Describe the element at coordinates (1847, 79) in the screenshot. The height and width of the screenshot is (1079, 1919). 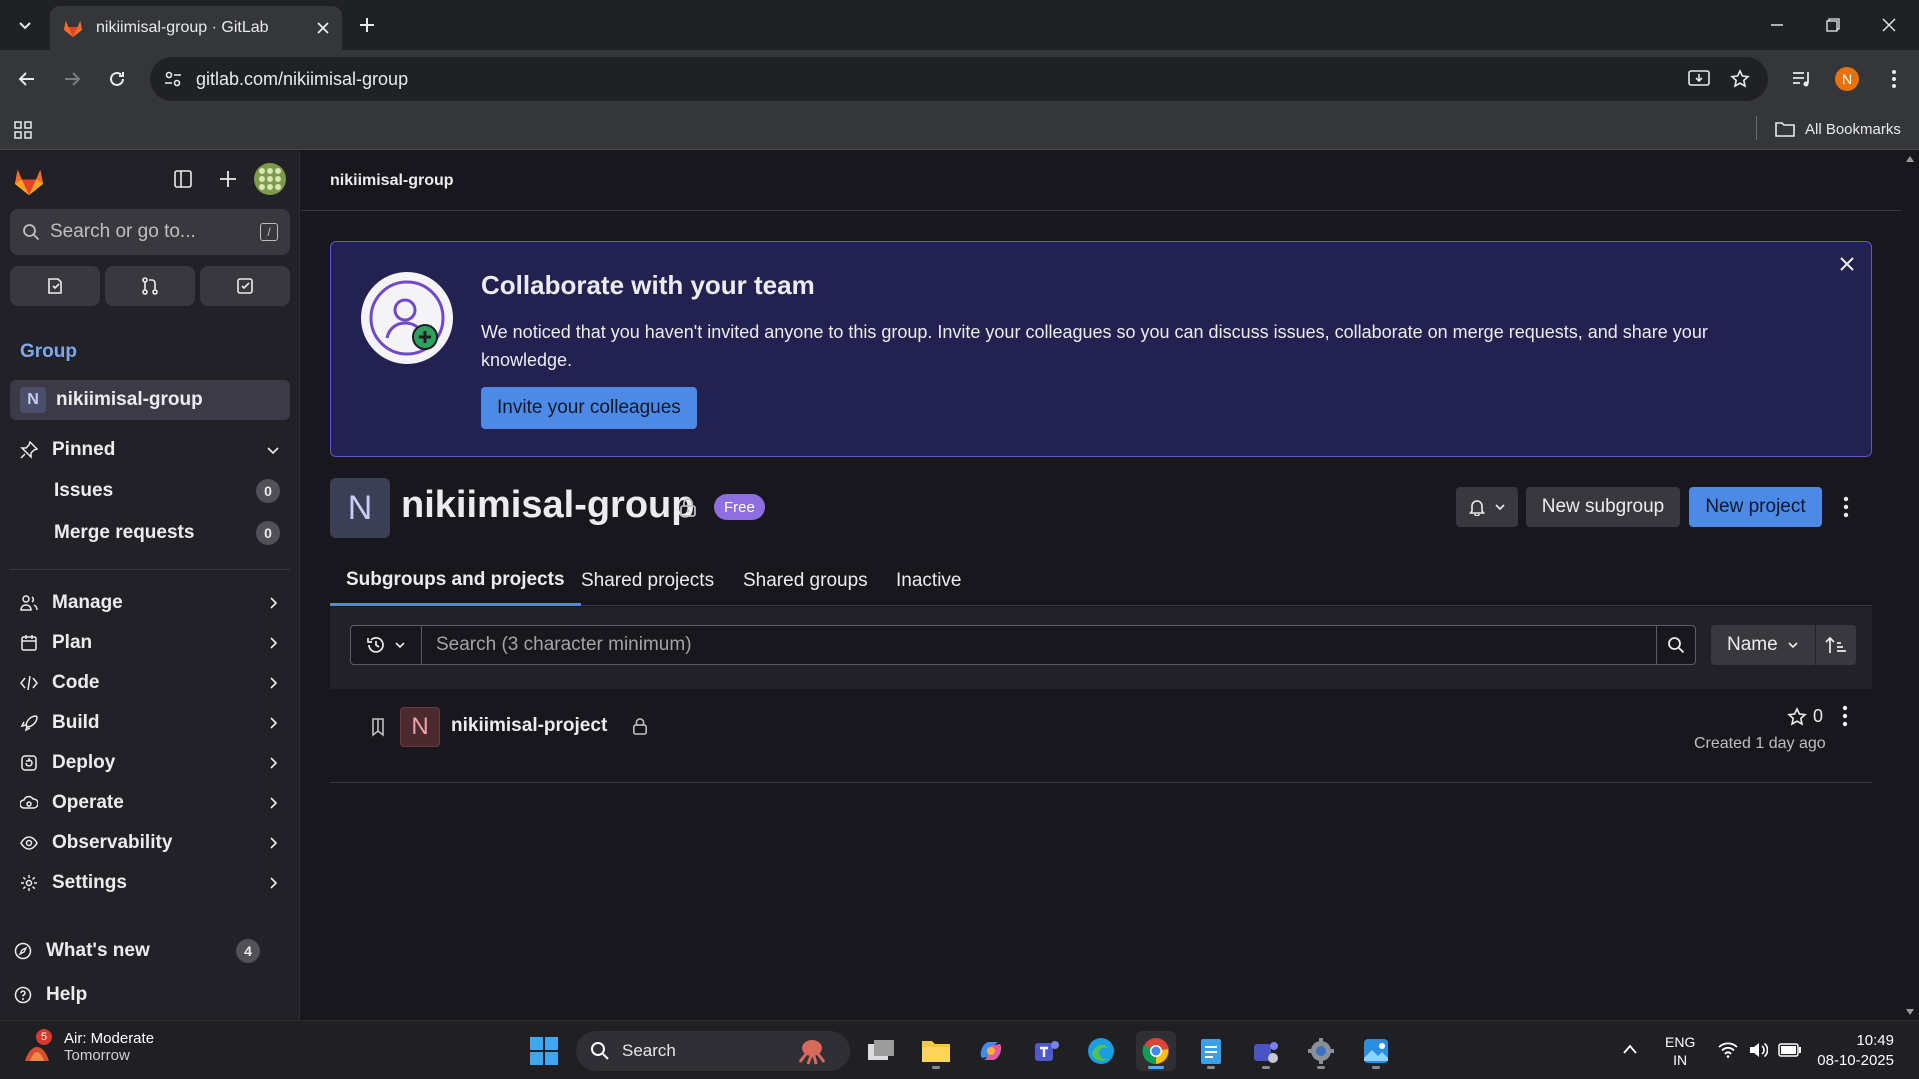
I see `profile-button: N` at that location.